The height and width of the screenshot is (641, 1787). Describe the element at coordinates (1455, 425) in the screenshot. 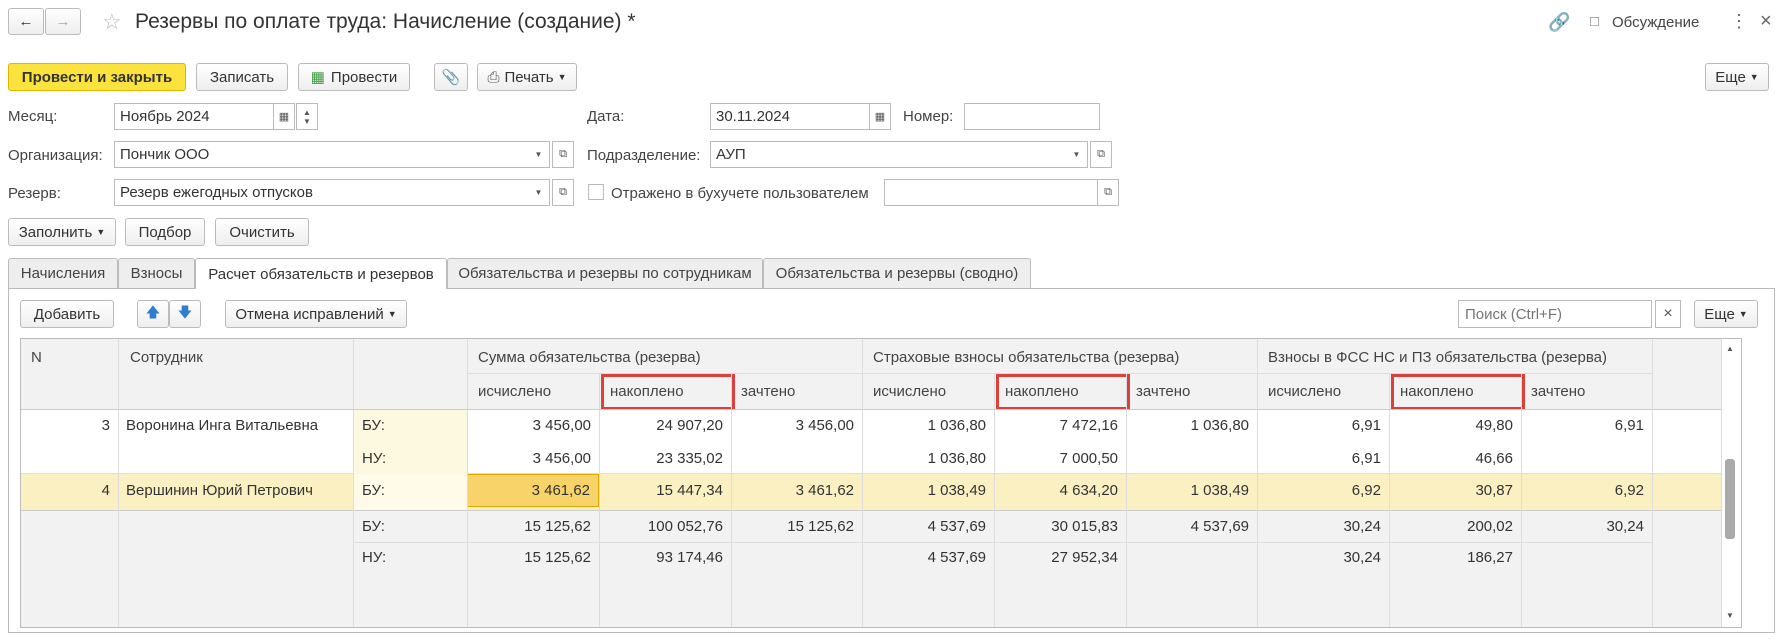

I see `value-cell: 49,80` at that location.